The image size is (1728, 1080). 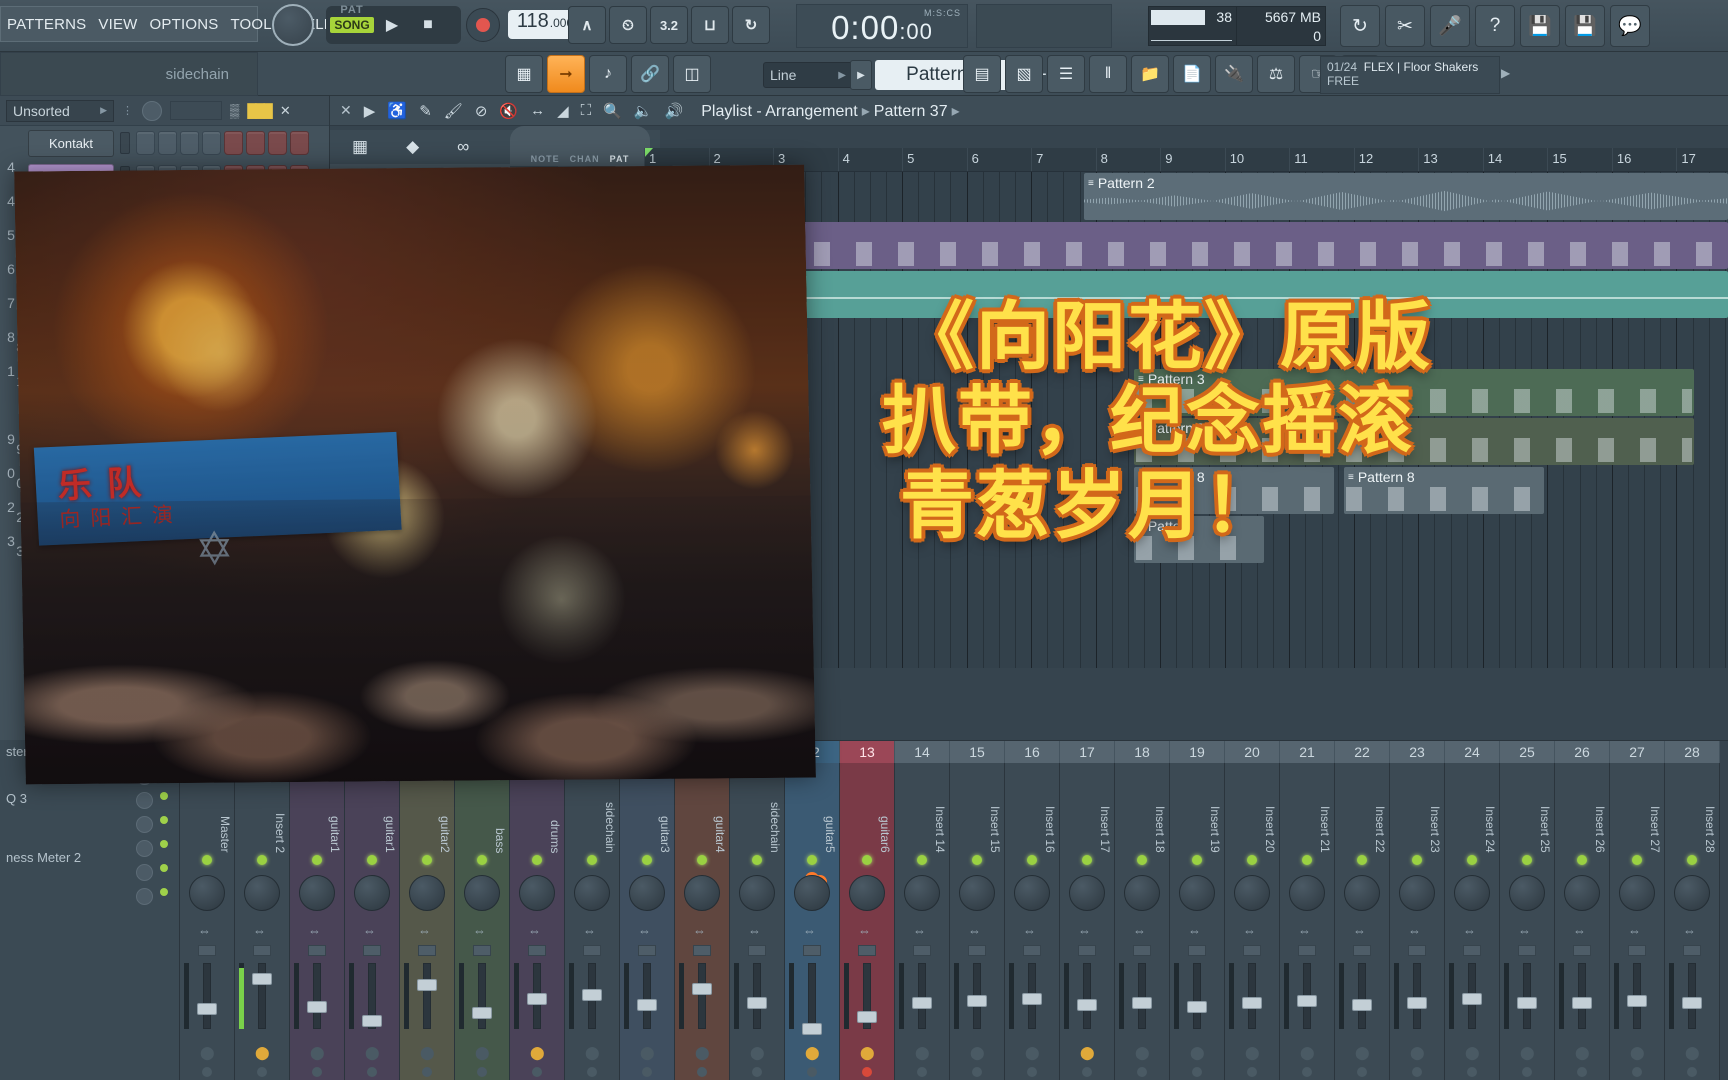 I want to click on mixer-track-number: 17, so click(x=1087, y=752).